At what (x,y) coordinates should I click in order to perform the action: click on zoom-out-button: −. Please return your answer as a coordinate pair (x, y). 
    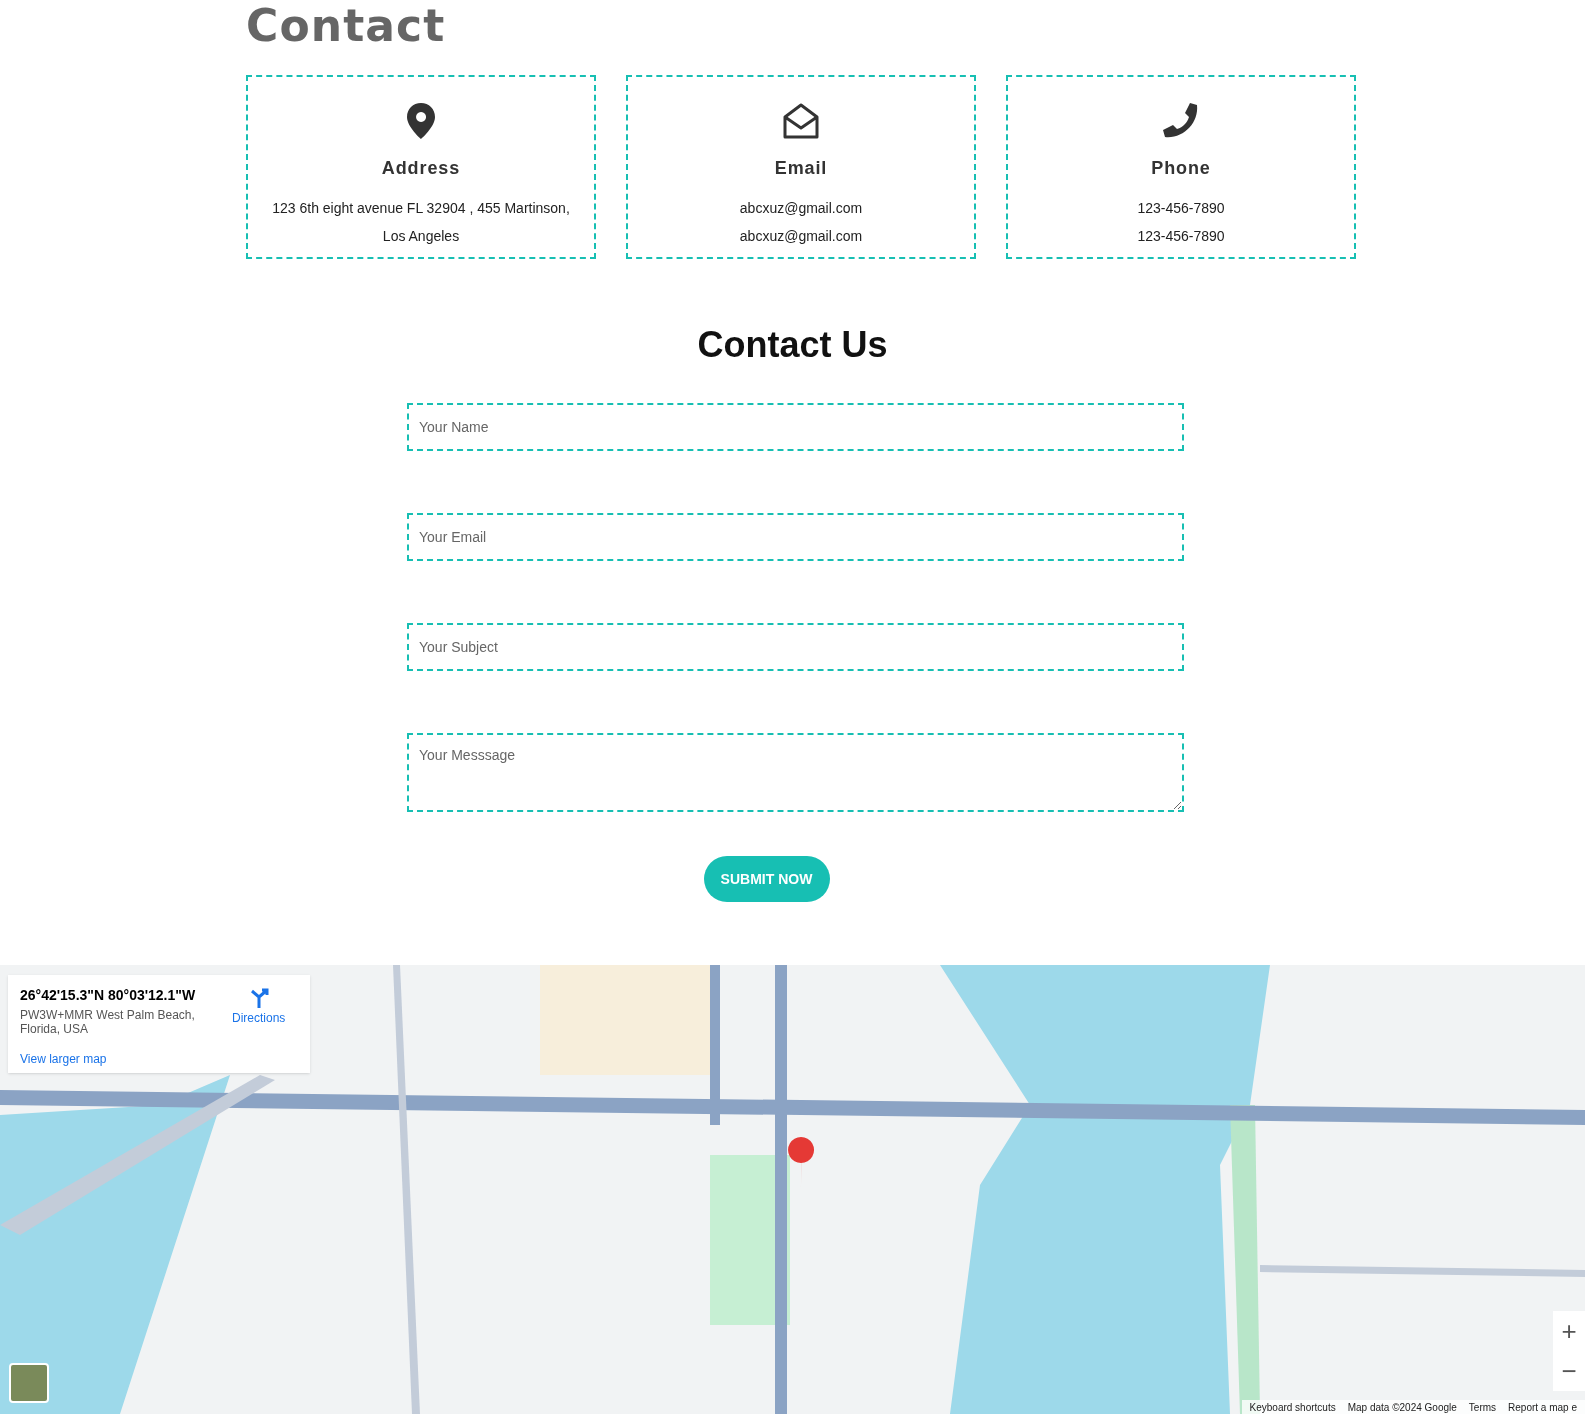
    Looking at the image, I should click on (1569, 1371).